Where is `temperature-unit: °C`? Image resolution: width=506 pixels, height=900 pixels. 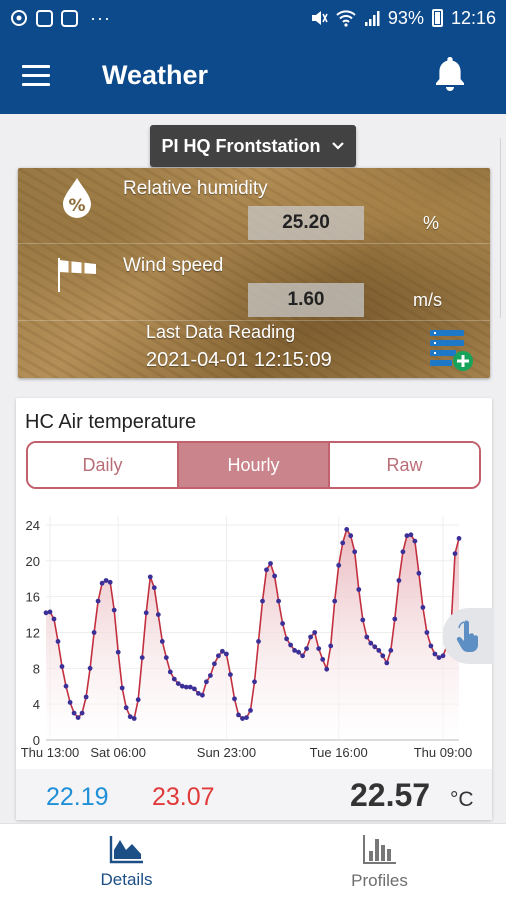 temperature-unit: °C is located at coordinates (462, 799).